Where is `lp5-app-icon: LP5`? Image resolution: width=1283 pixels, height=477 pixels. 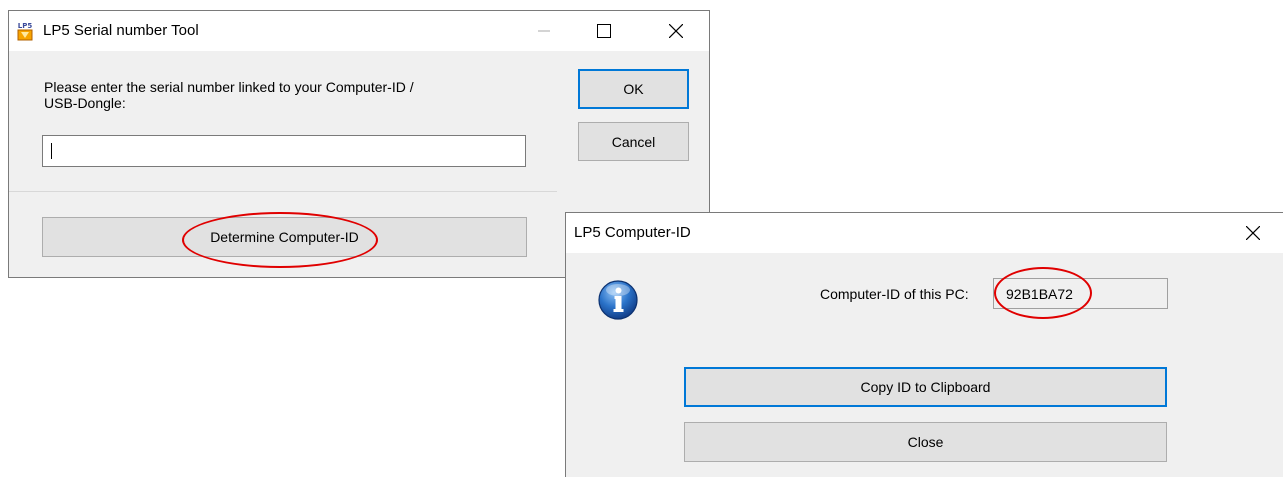
lp5-app-icon: LP5 is located at coordinates (25, 31).